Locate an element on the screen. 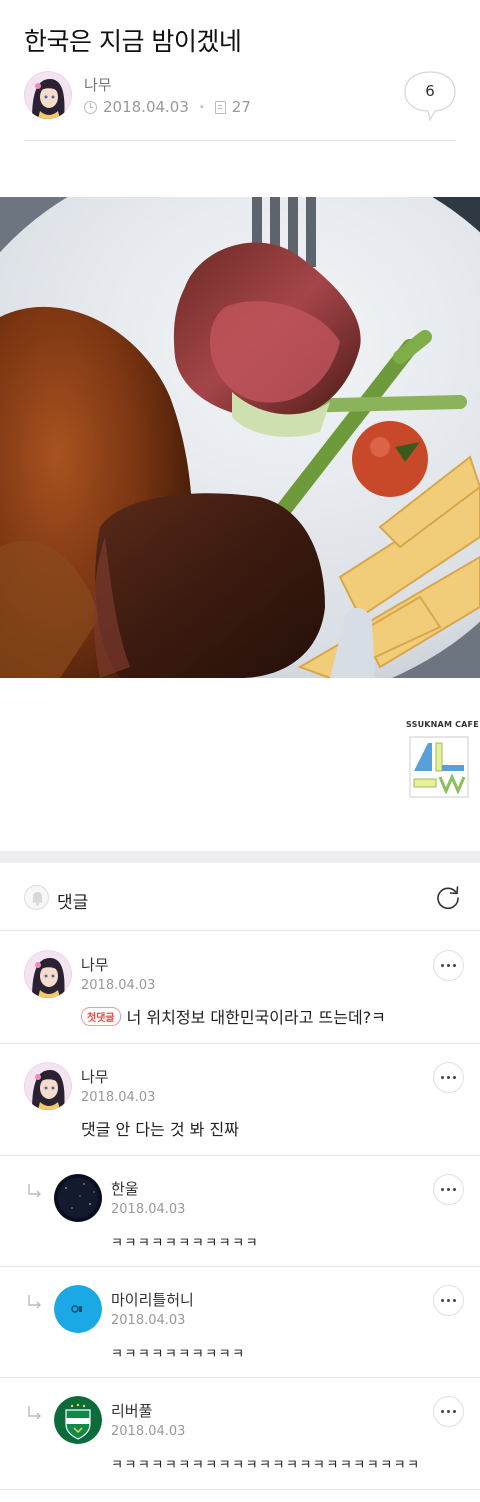 Image resolution: width=480 pixels, height=1502 pixels. first-comment-badge: 첫댓글 is located at coordinates (101, 1016).